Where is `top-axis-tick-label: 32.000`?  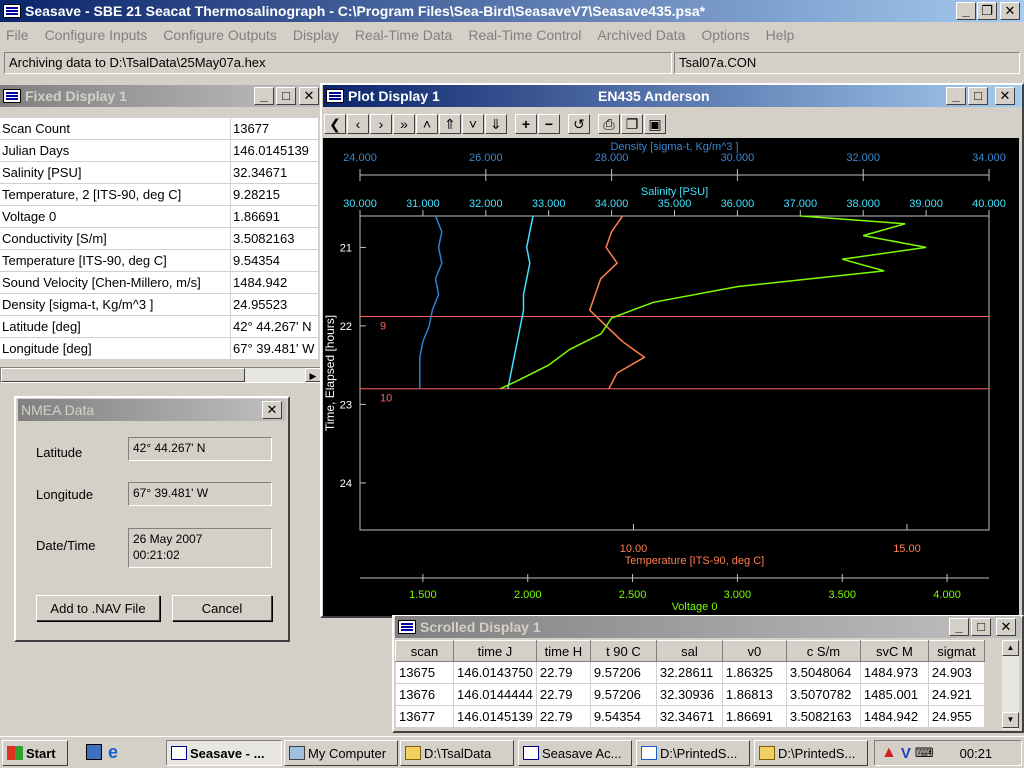
top-axis-tick-label: 32.000 is located at coordinates (863, 158).